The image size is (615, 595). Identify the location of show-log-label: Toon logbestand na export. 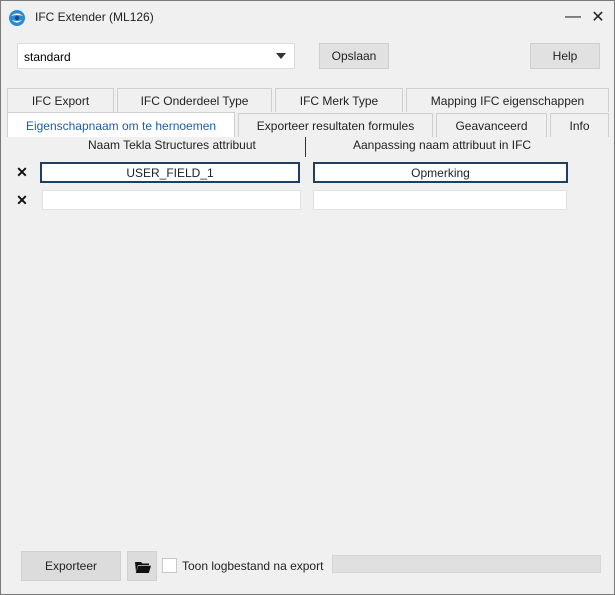
(253, 566).